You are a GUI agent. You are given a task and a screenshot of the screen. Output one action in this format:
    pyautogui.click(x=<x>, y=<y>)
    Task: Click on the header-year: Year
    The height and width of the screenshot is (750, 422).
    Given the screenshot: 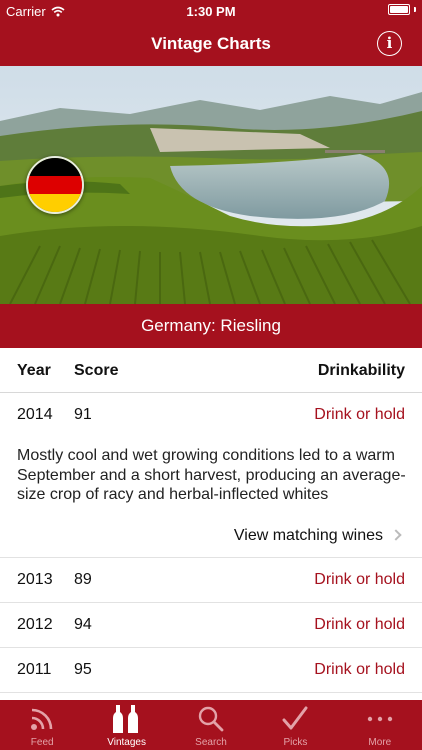 What is the action you would take?
    pyautogui.click(x=34, y=370)
    